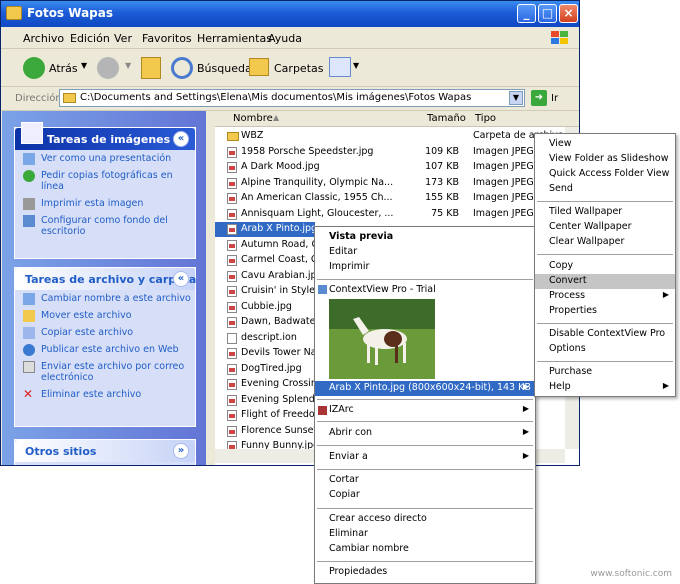 The image size is (680, 584). Describe the element at coordinates (605, 189) in the screenshot. I see `submenu-send: Send` at that location.